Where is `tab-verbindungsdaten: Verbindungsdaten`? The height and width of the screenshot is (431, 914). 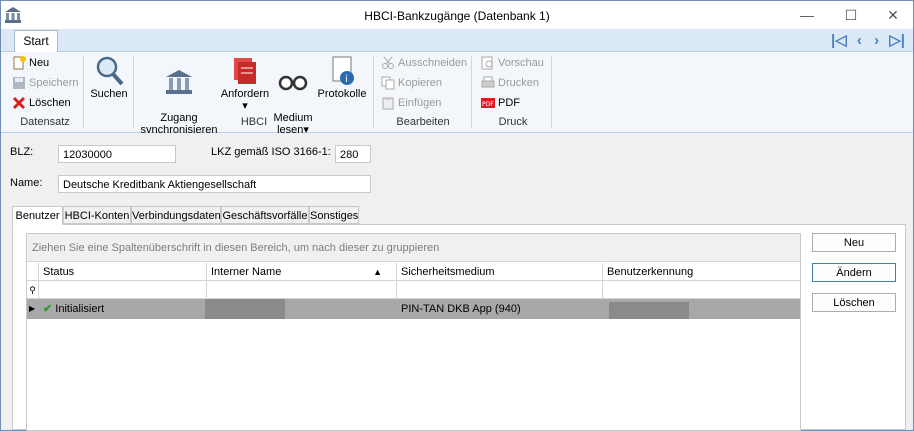
tab-verbindungsdaten: Verbindungsdaten is located at coordinates (176, 215).